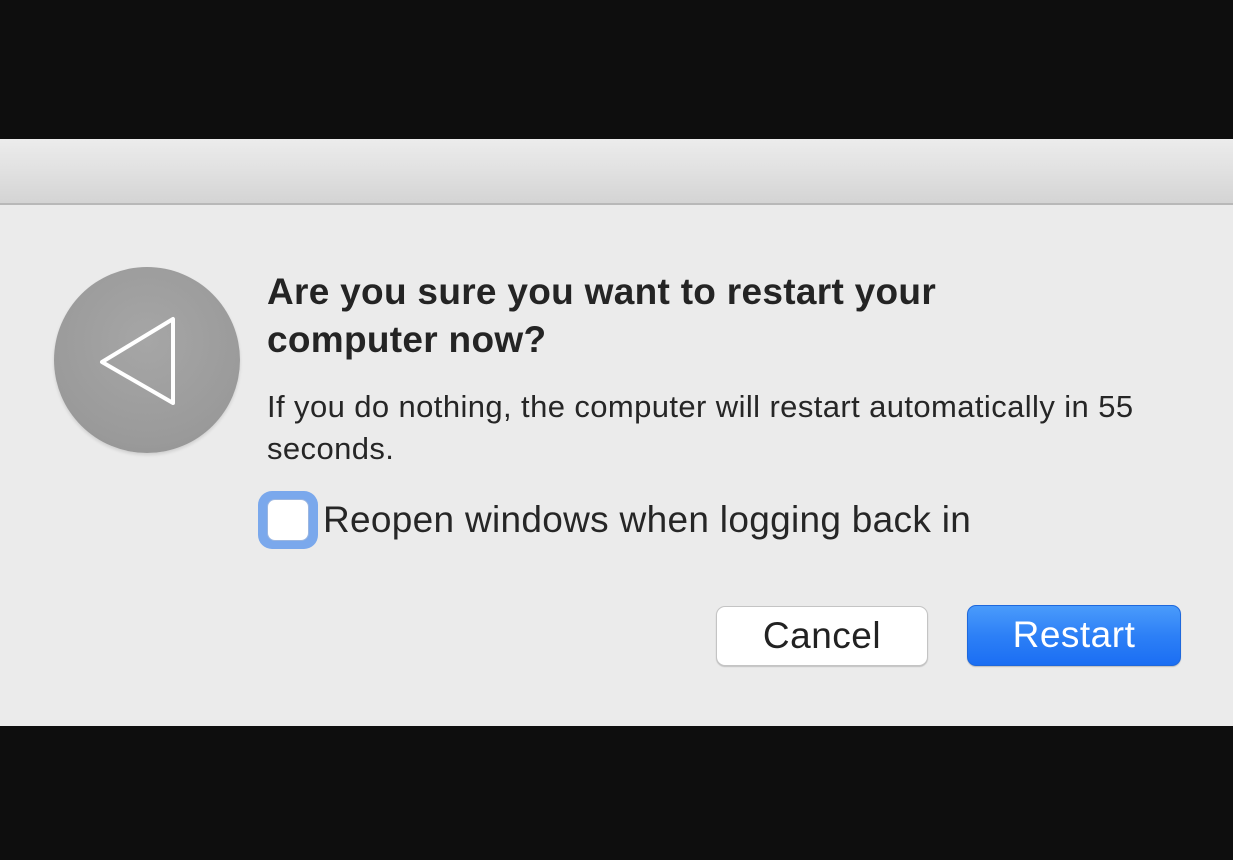  I want to click on reopen-windows-label: Reopen windows when logging back in, so click(647, 520).